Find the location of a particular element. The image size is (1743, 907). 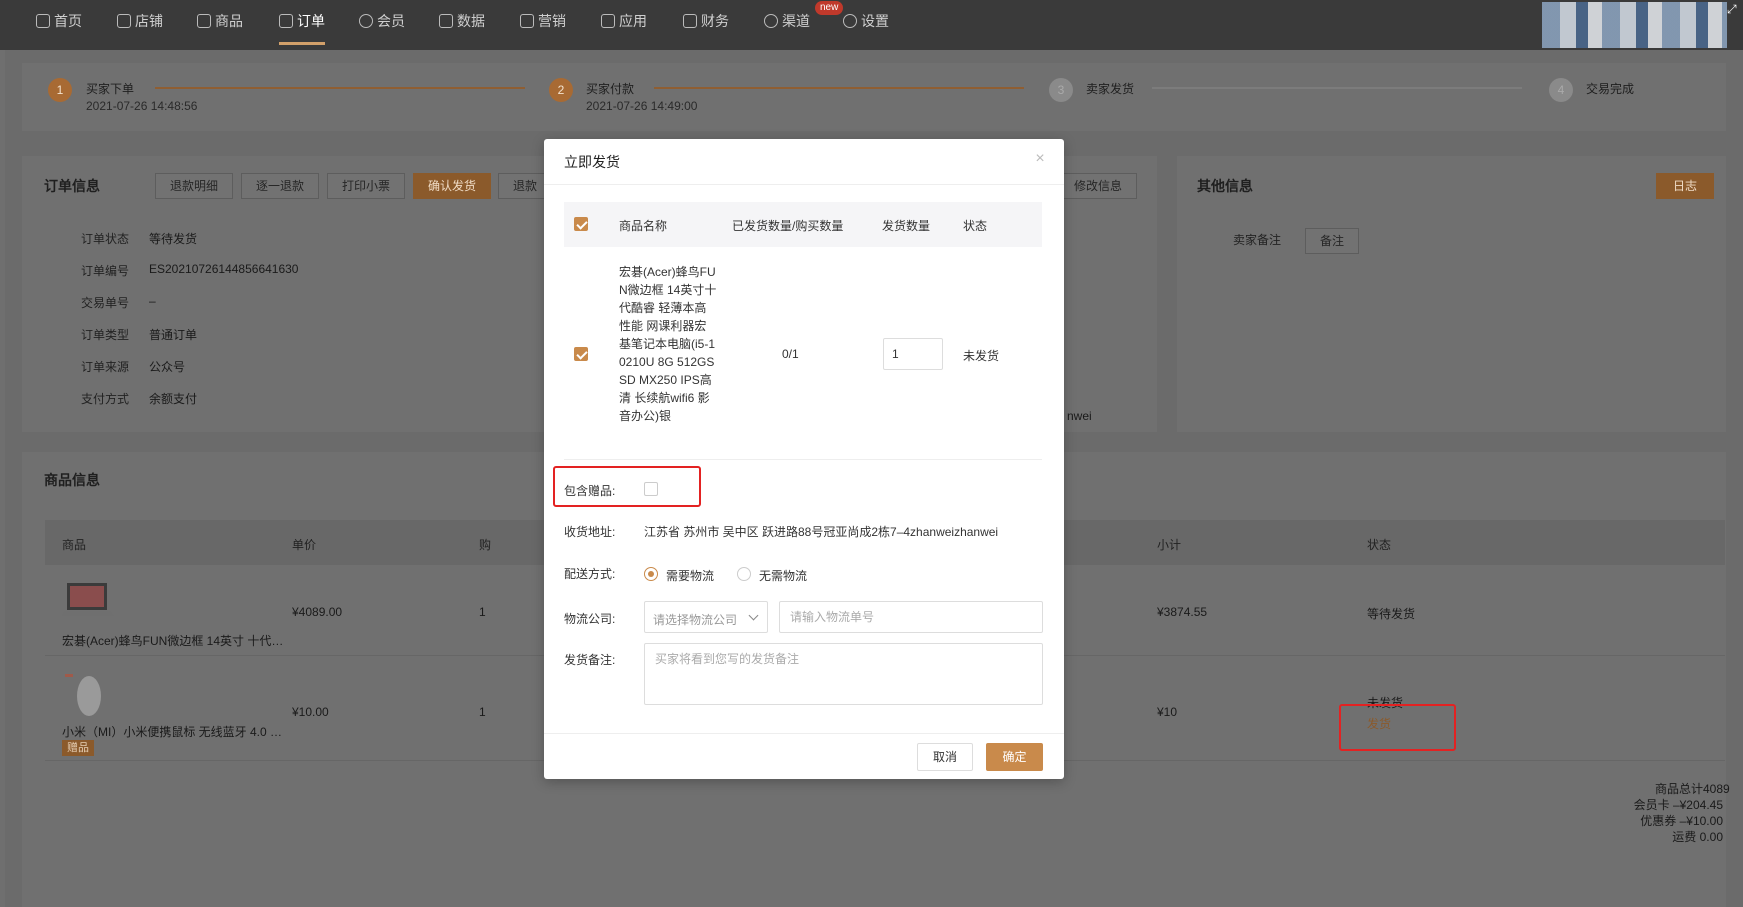

nav-marketing: 营销 is located at coordinates (543, 21).